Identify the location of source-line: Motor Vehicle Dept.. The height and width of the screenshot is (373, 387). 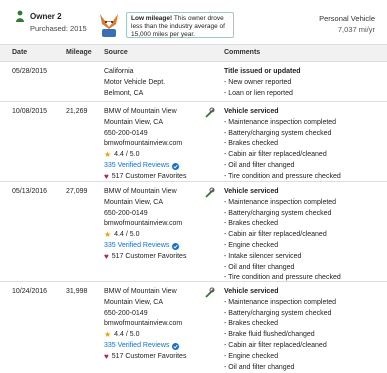
(135, 82).